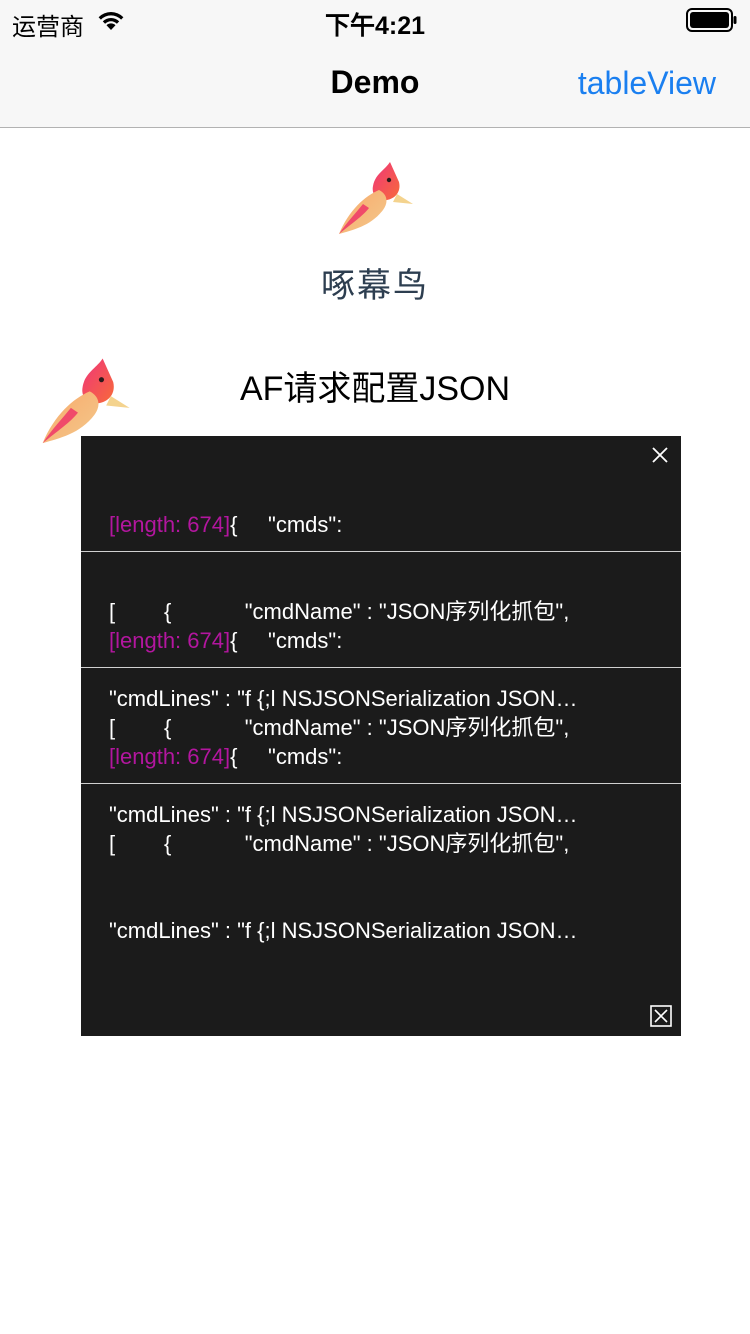  Describe the element at coordinates (375, 84) in the screenshot. I see `navigation-bar: Demo tableView` at that location.